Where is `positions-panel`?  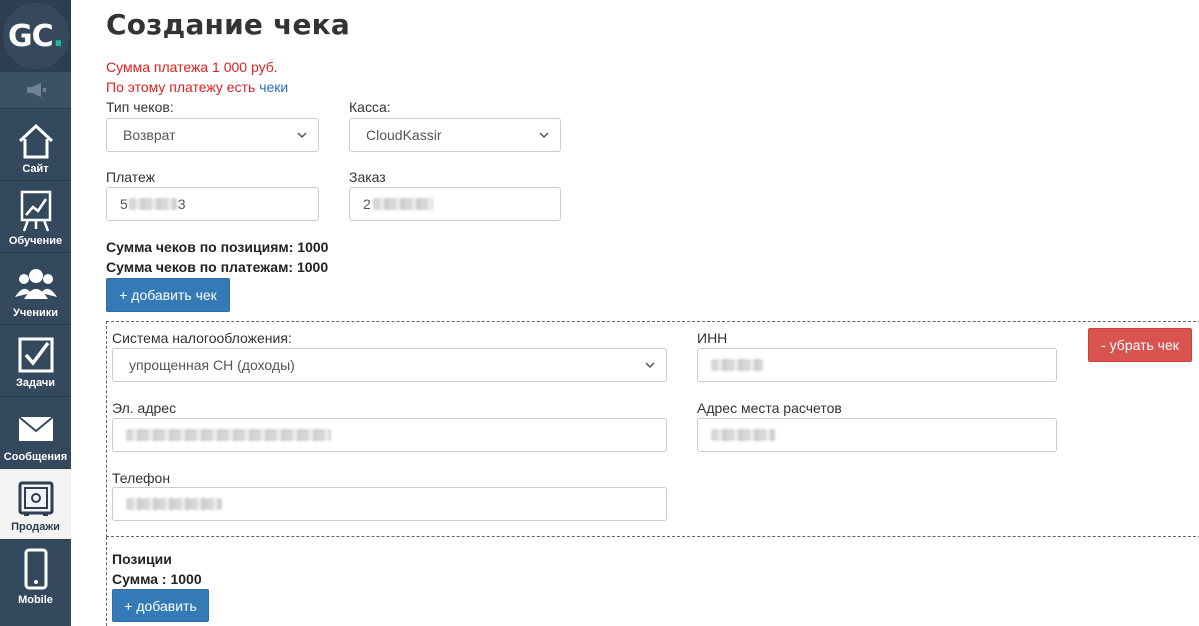
positions-panel is located at coordinates (106, 581).